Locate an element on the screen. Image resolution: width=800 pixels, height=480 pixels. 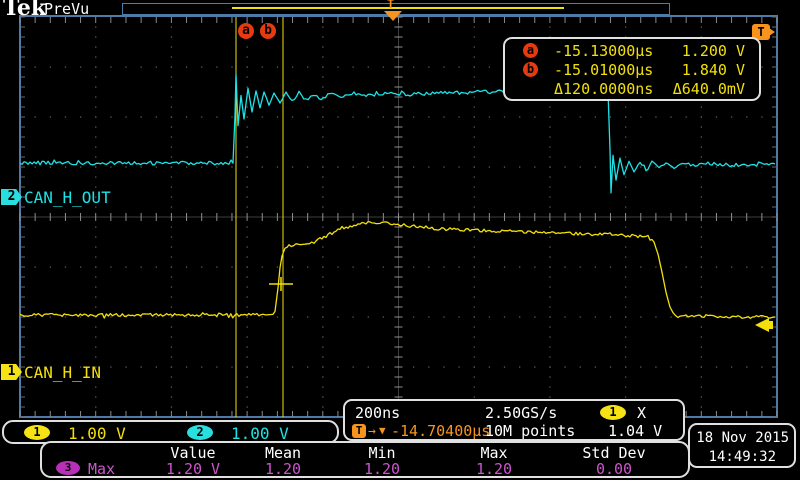
record-length: 10M points is located at coordinates (530, 431).